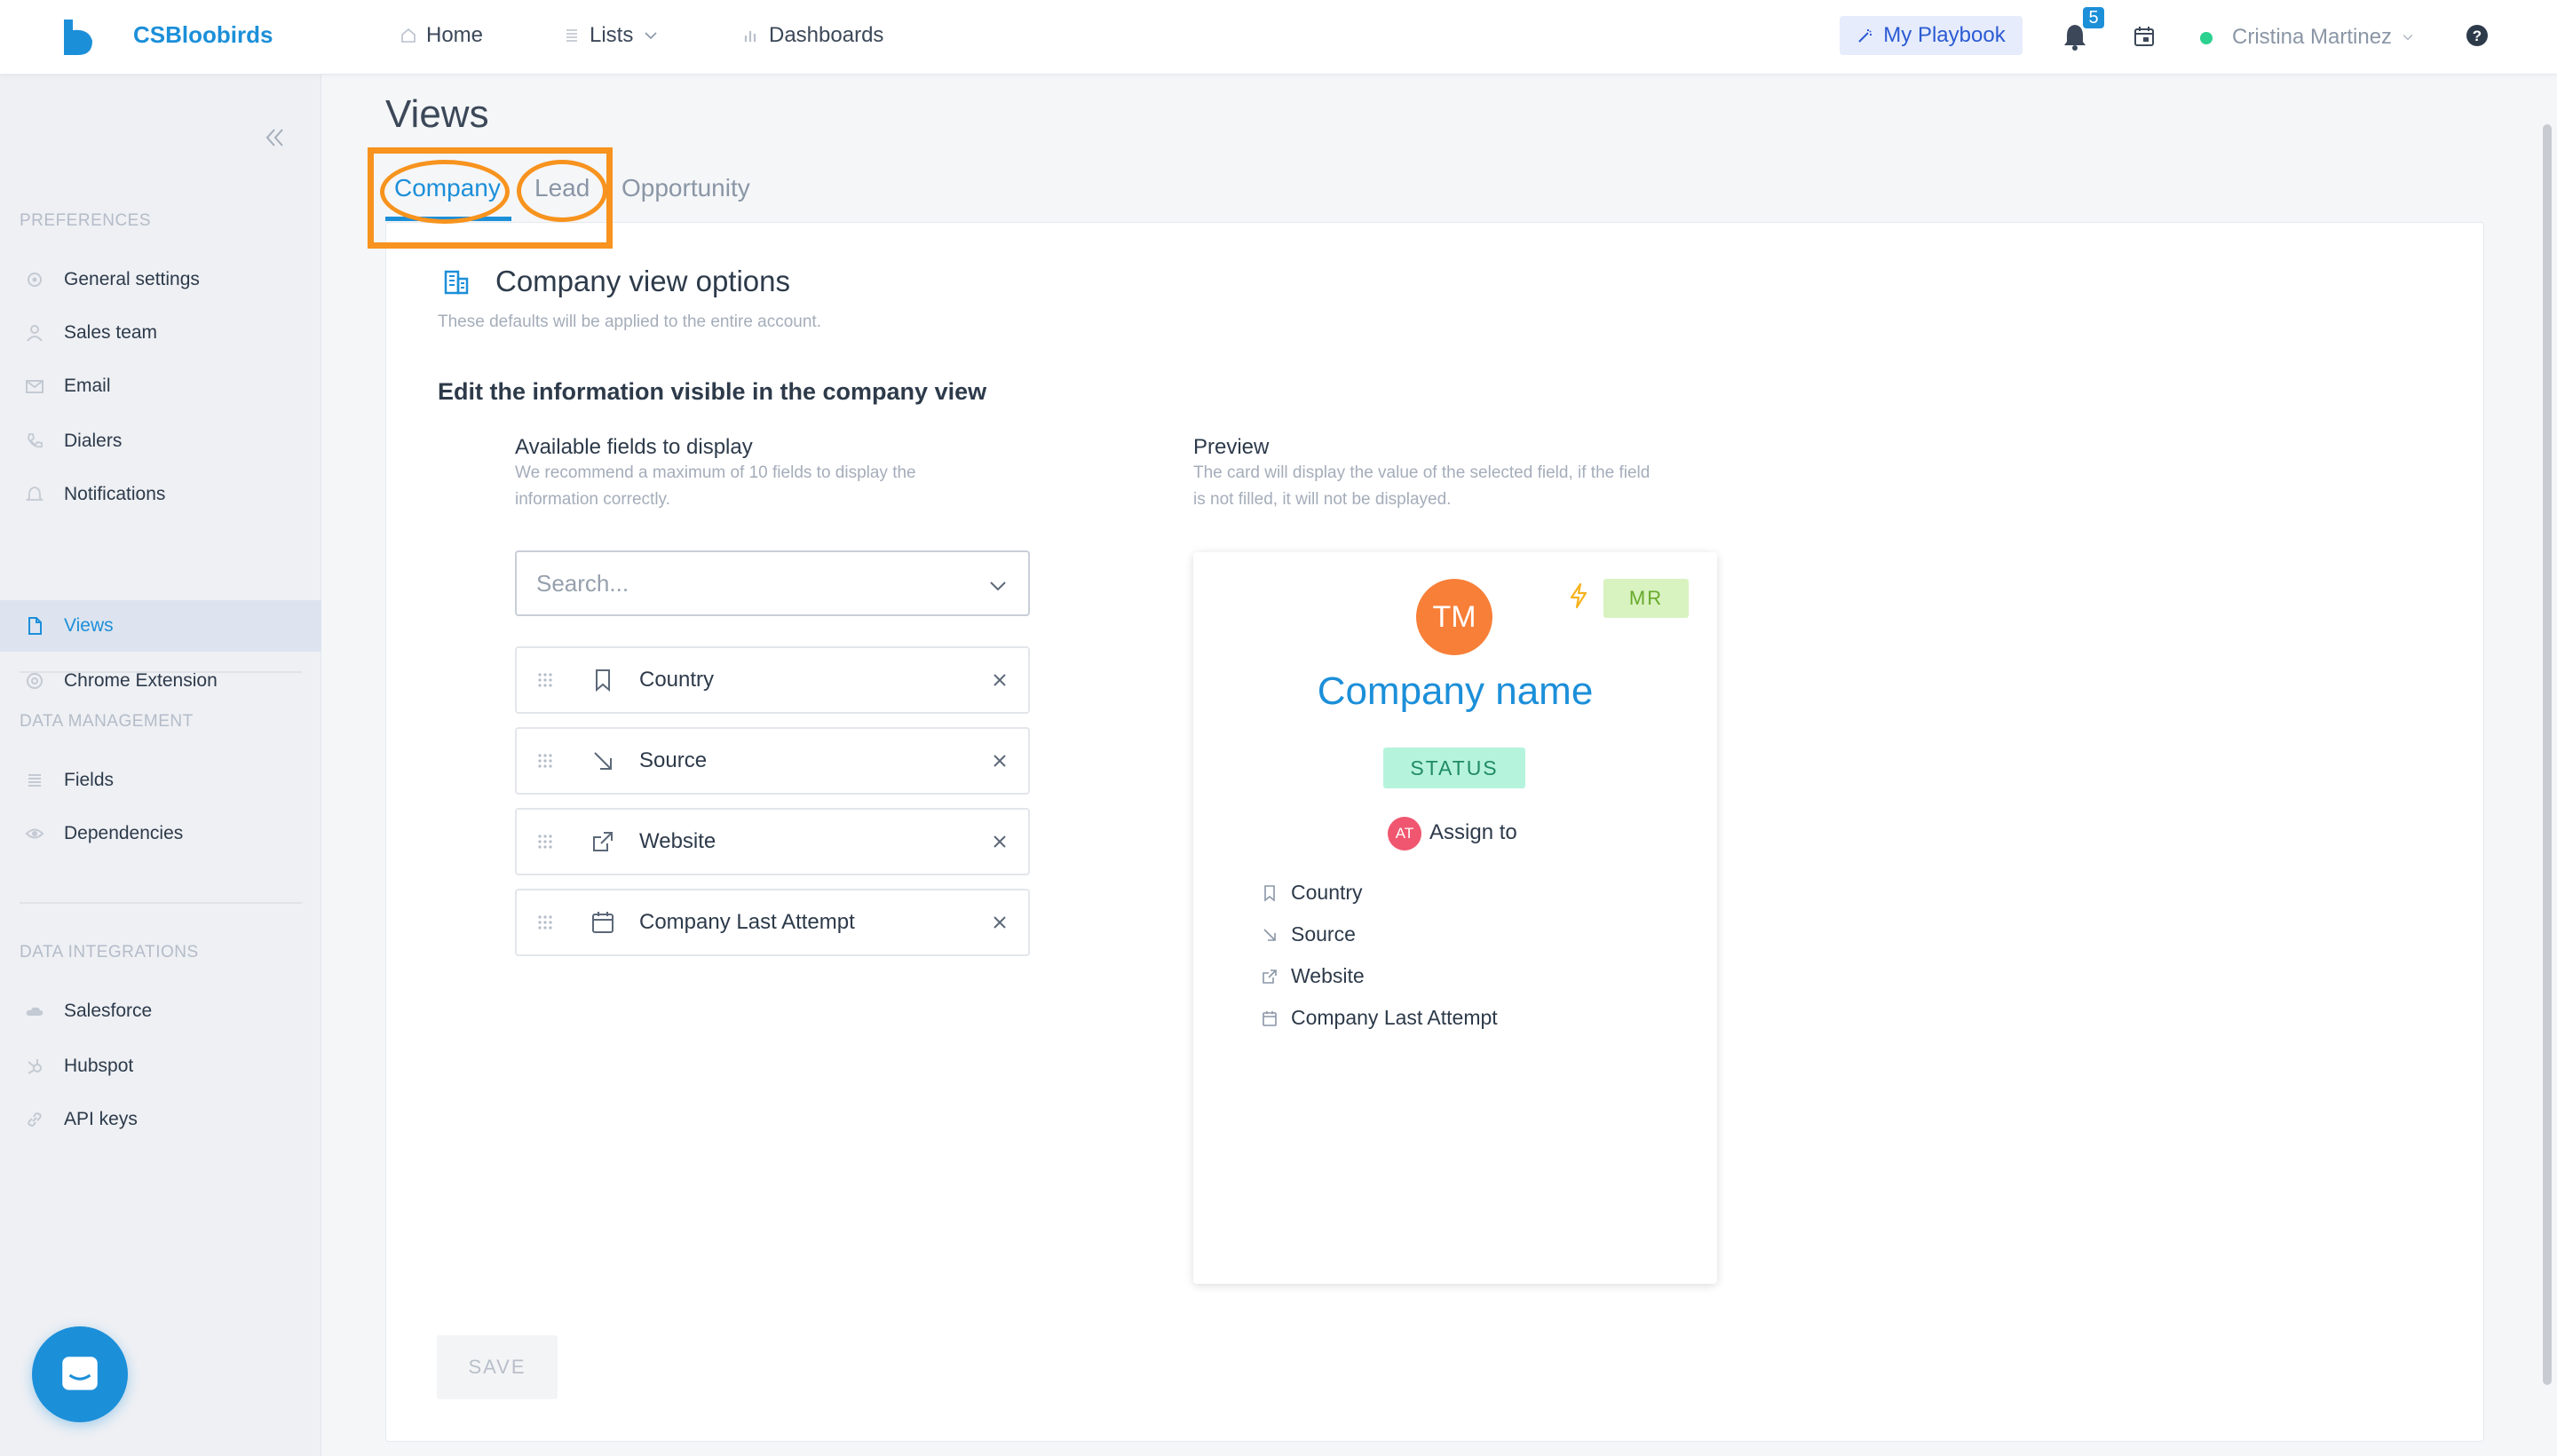 The width and height of the screenshot is (2557, 1456). I want to click on mail-icon, so click(35, 386).